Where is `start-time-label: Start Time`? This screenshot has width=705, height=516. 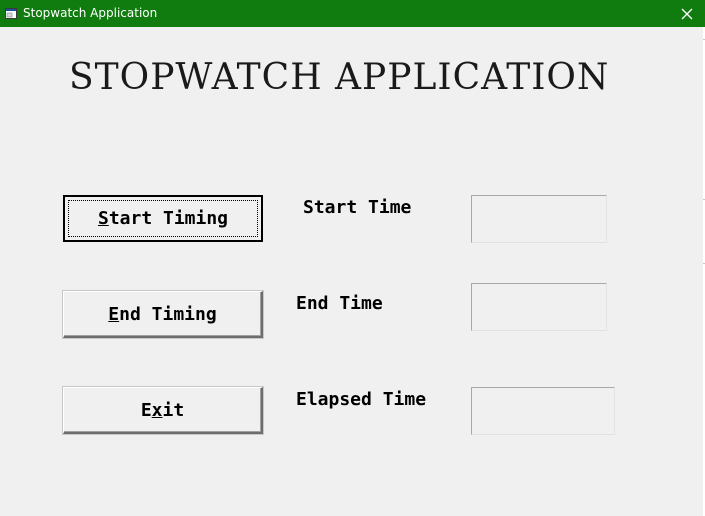 start-time-label: Start Time is located at coordinates (357, 207).